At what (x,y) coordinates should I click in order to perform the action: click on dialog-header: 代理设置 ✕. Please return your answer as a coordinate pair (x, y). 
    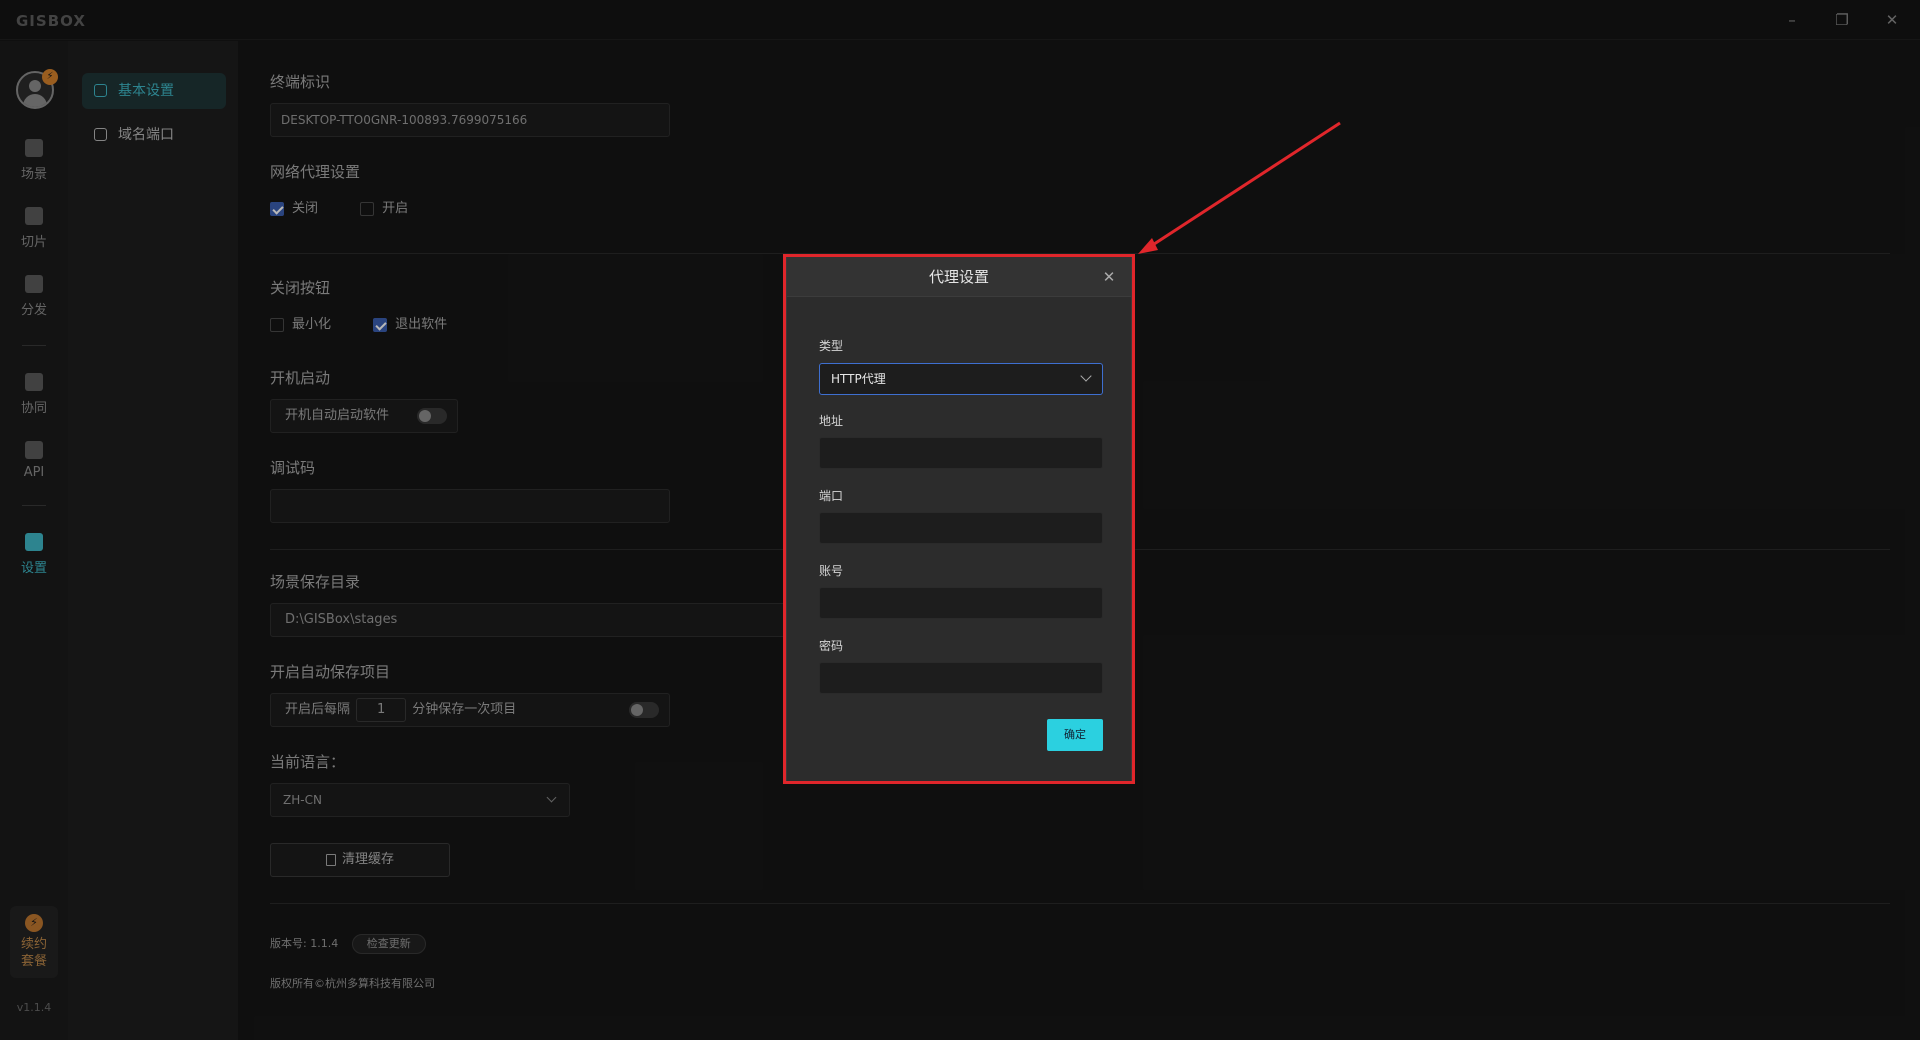
    Looking at the image, I should click on (959, 277).